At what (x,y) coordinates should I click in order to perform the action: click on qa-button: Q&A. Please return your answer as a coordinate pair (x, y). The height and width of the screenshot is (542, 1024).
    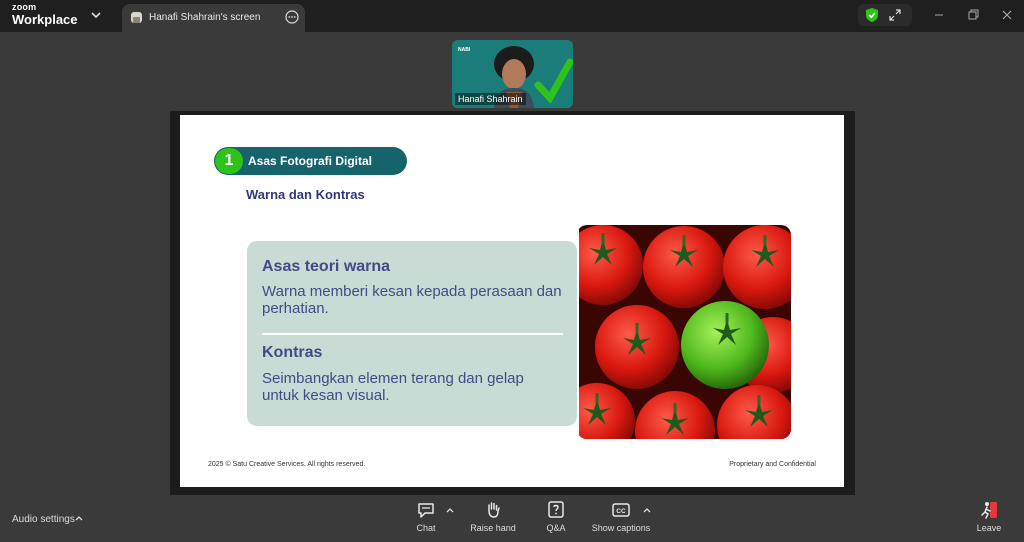
    Looking at the image, I should click on (556, 516).